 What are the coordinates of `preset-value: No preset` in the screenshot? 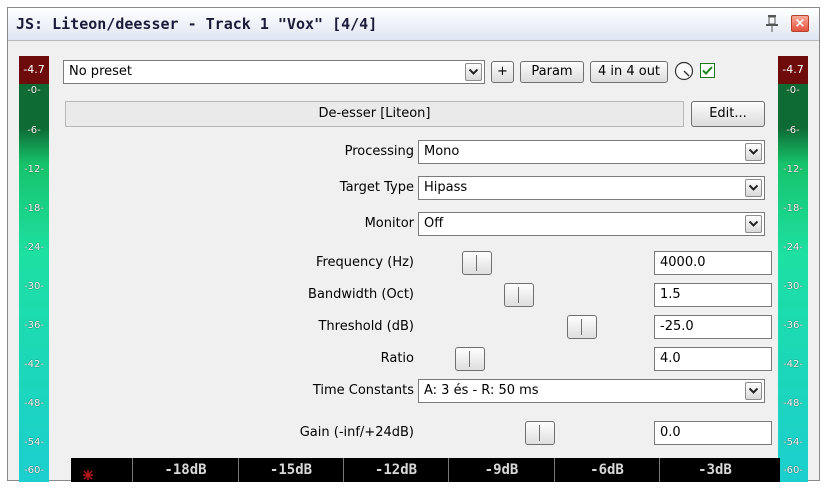 It's located at (100, 71).